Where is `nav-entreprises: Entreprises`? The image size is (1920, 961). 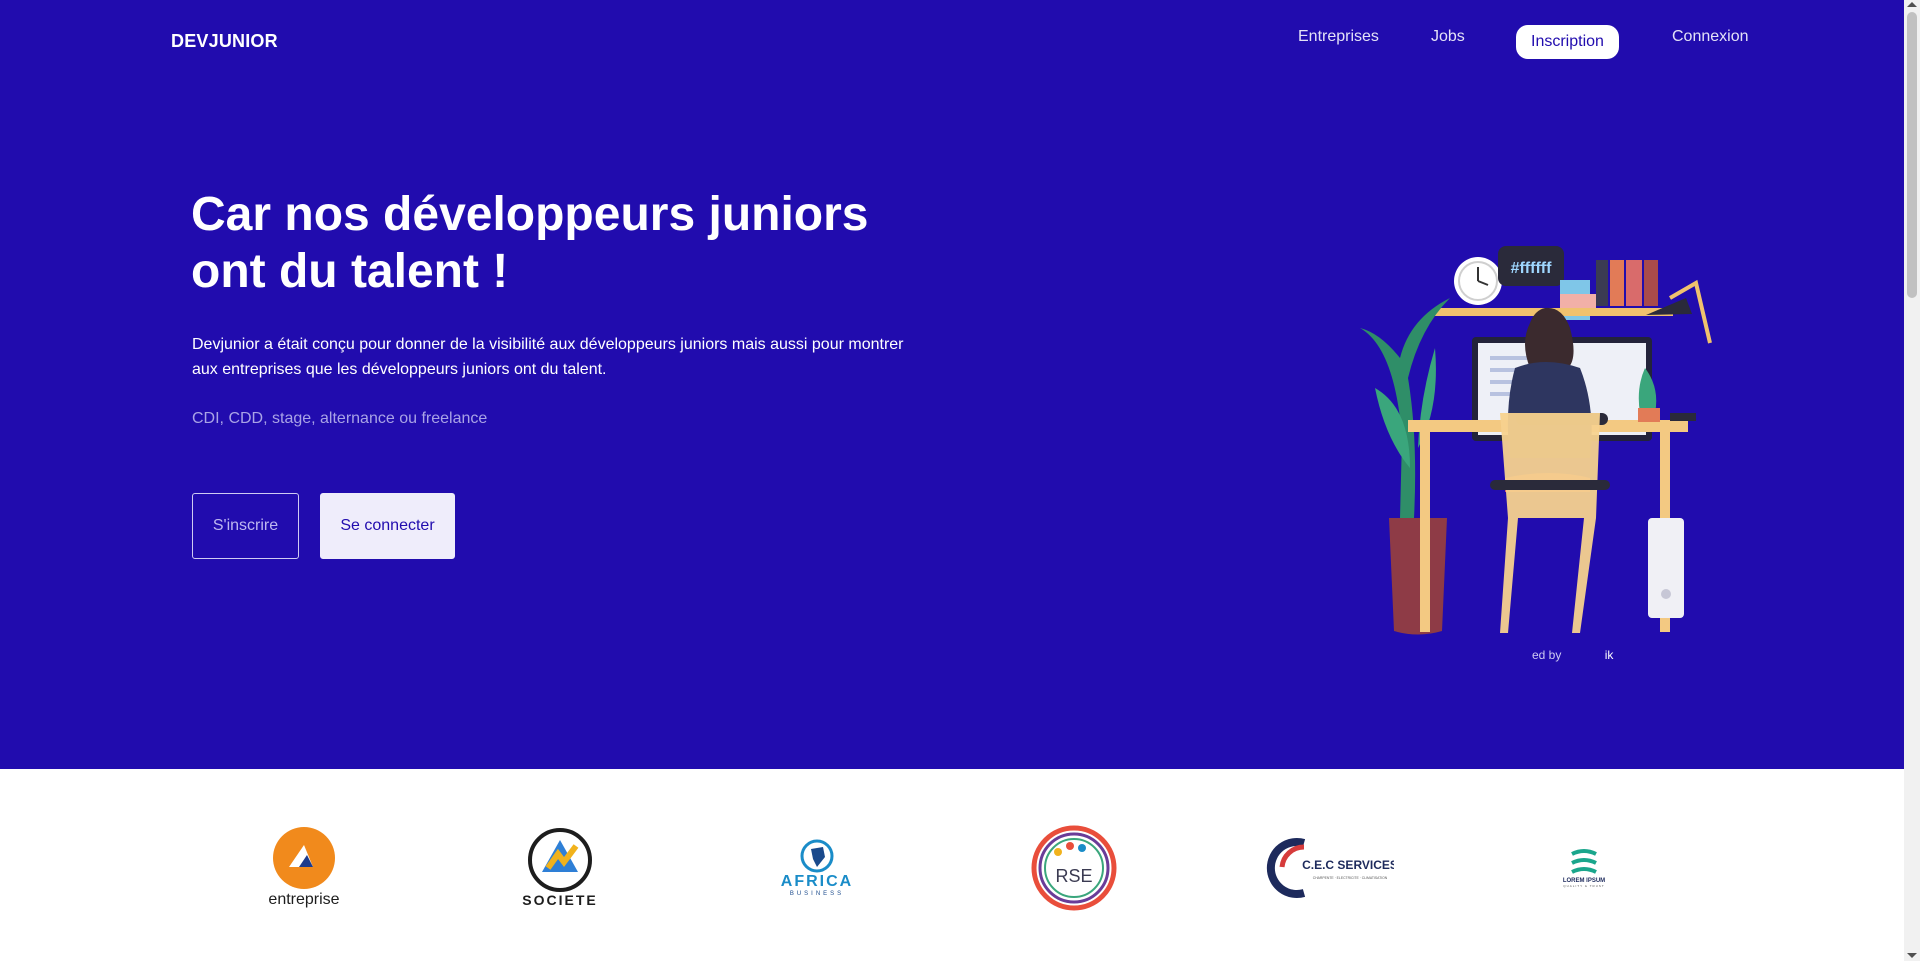 nav-entreprises: Entreprises is located at coordinates (1338, 37).